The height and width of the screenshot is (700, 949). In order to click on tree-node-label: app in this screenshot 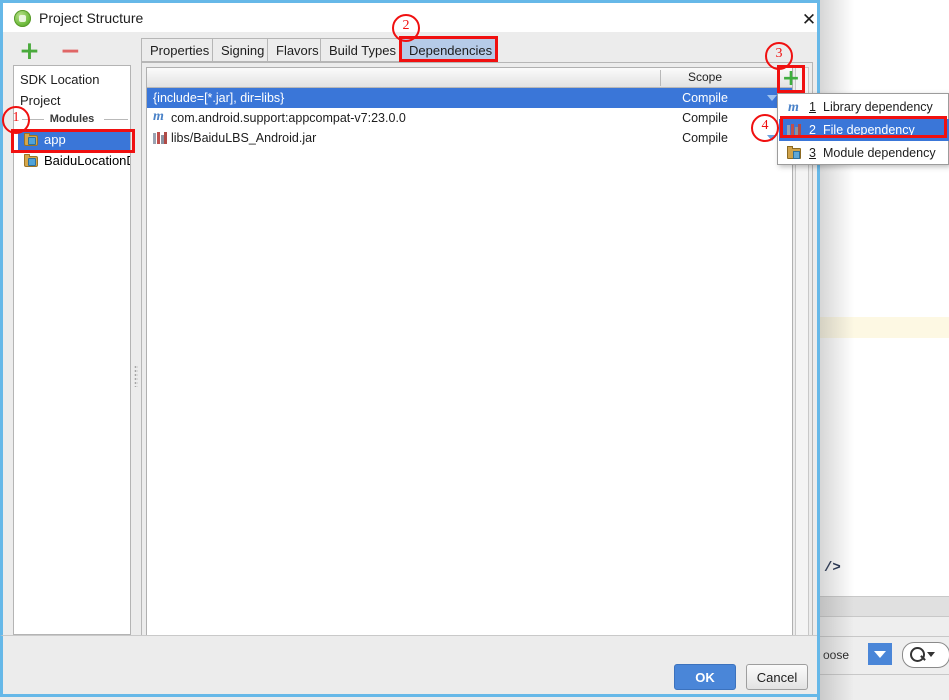, I will do `click(55, 139)`.